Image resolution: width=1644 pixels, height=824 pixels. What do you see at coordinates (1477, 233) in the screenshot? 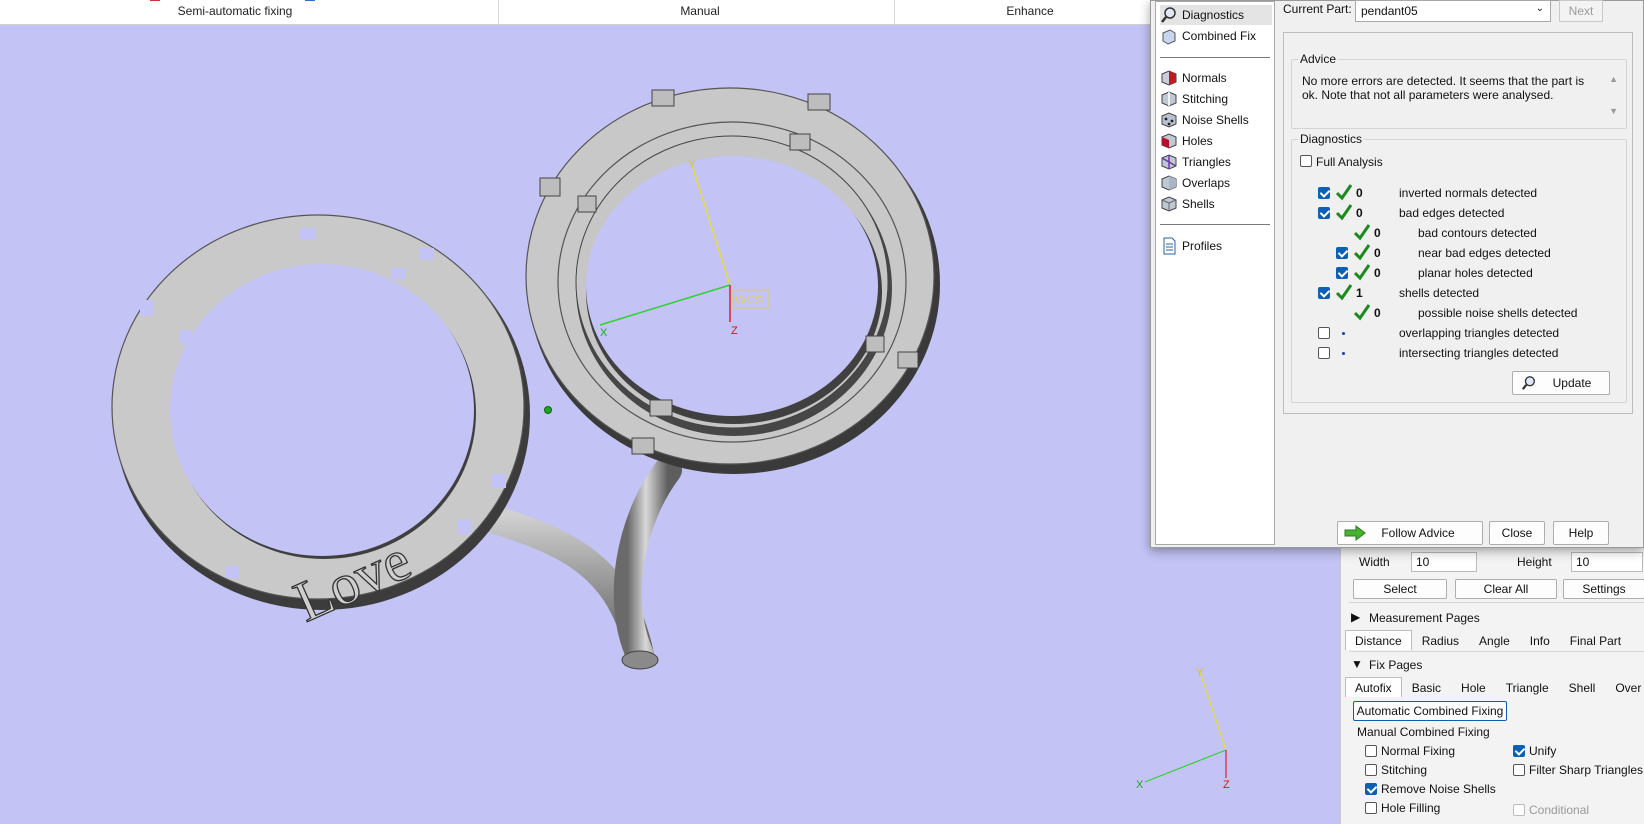
I see `diagnostic-label: bad contours detected` at bounding box center [1477, 233].